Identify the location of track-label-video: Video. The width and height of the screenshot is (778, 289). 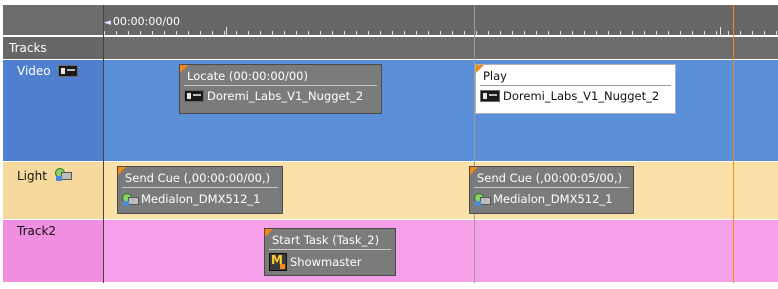
(53, 110).